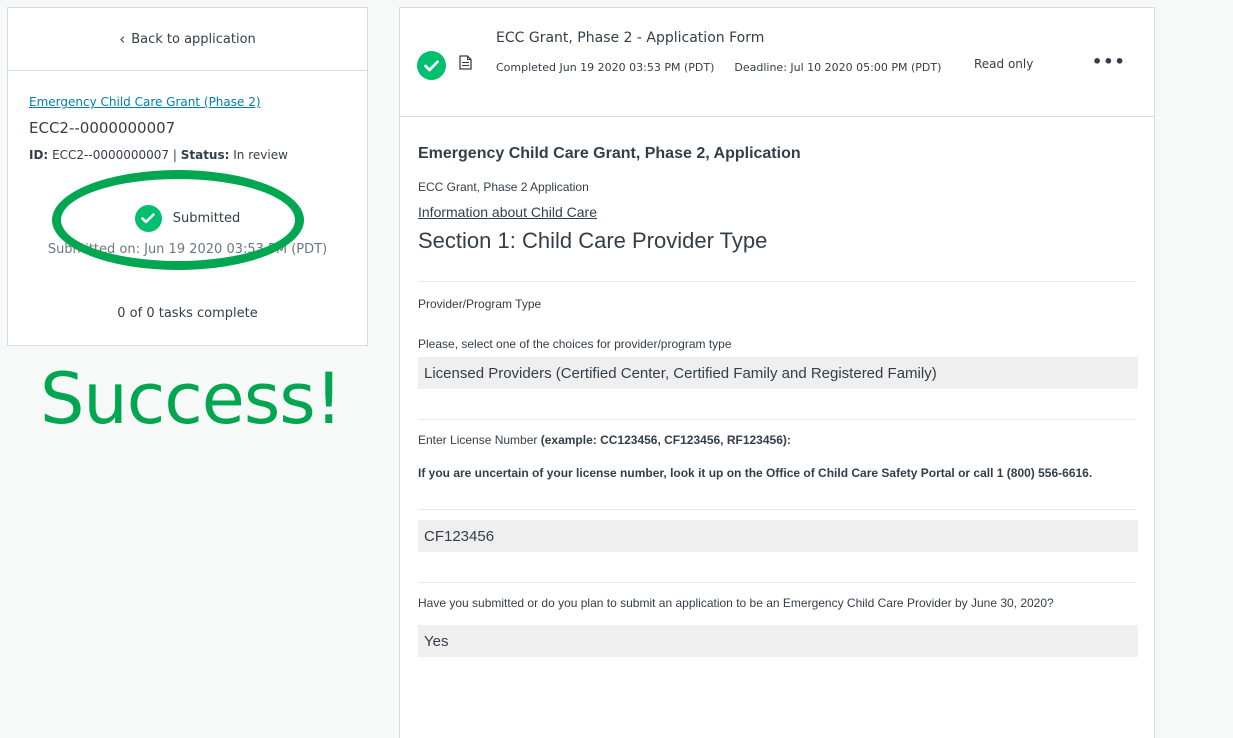 The image size is (1233, 738). I want to click on id-value: ECC2--0000000007, so click(111, 155).